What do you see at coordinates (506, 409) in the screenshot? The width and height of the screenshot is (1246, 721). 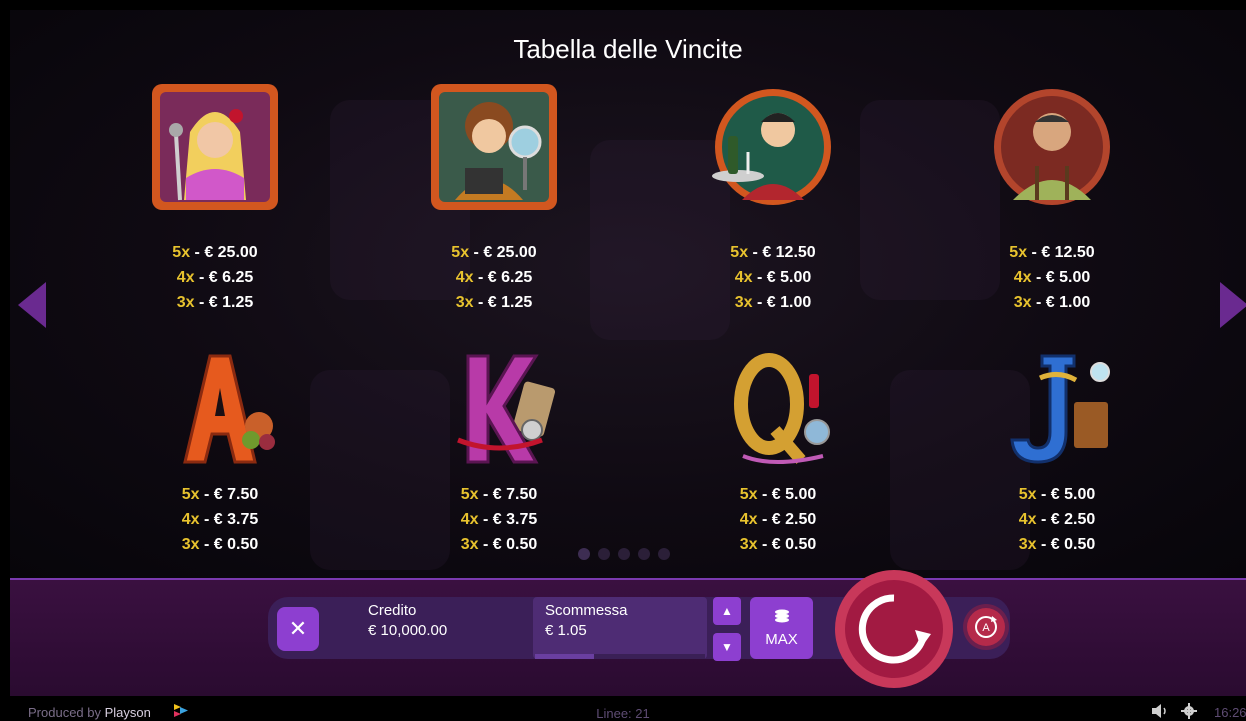 I see `king-symbol-icon` at bounding box center [506, 409].